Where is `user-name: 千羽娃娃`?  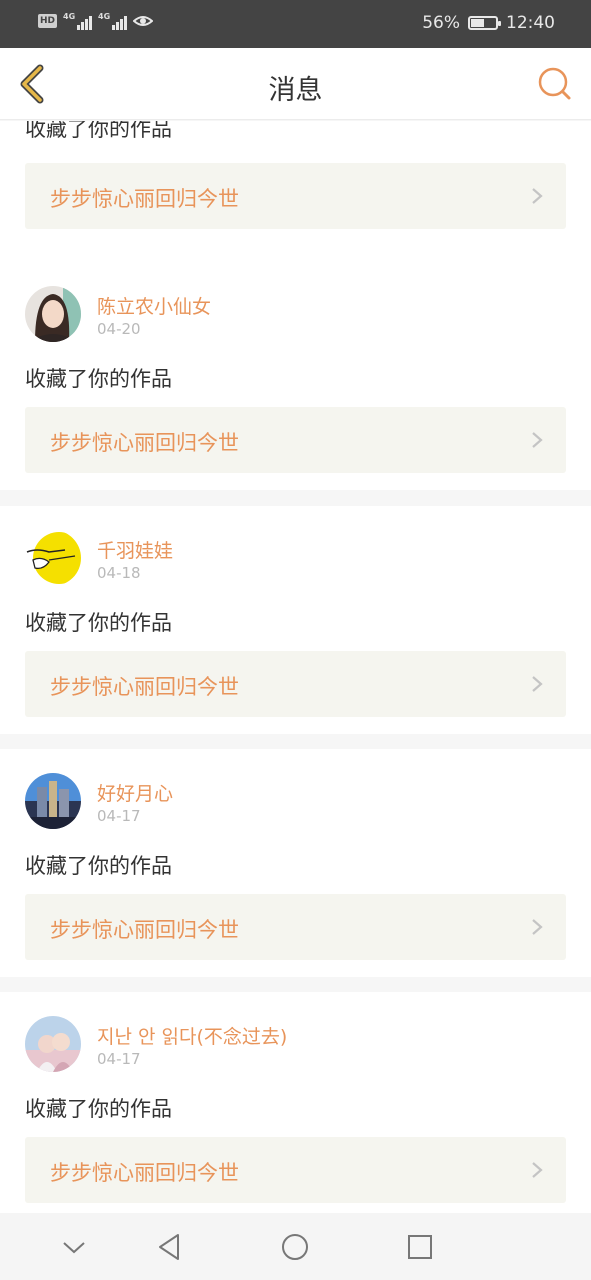 user-name: 千羽娃娃 is located at coordinates (135, 549).